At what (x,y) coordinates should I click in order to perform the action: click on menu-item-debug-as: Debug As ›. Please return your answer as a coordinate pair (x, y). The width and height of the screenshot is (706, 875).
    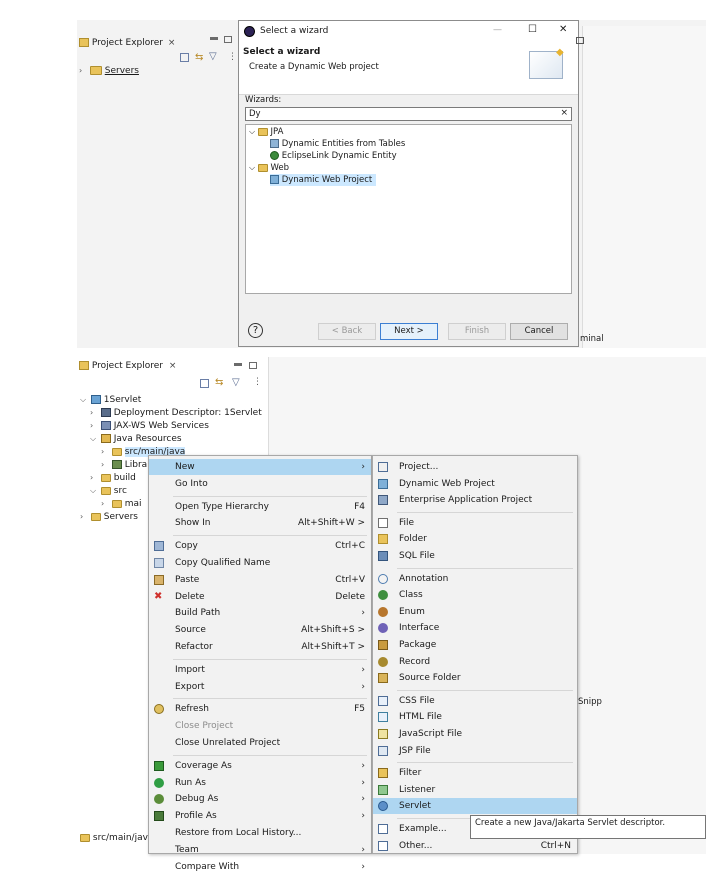
    Looking at the image, I should click on (260, 799).